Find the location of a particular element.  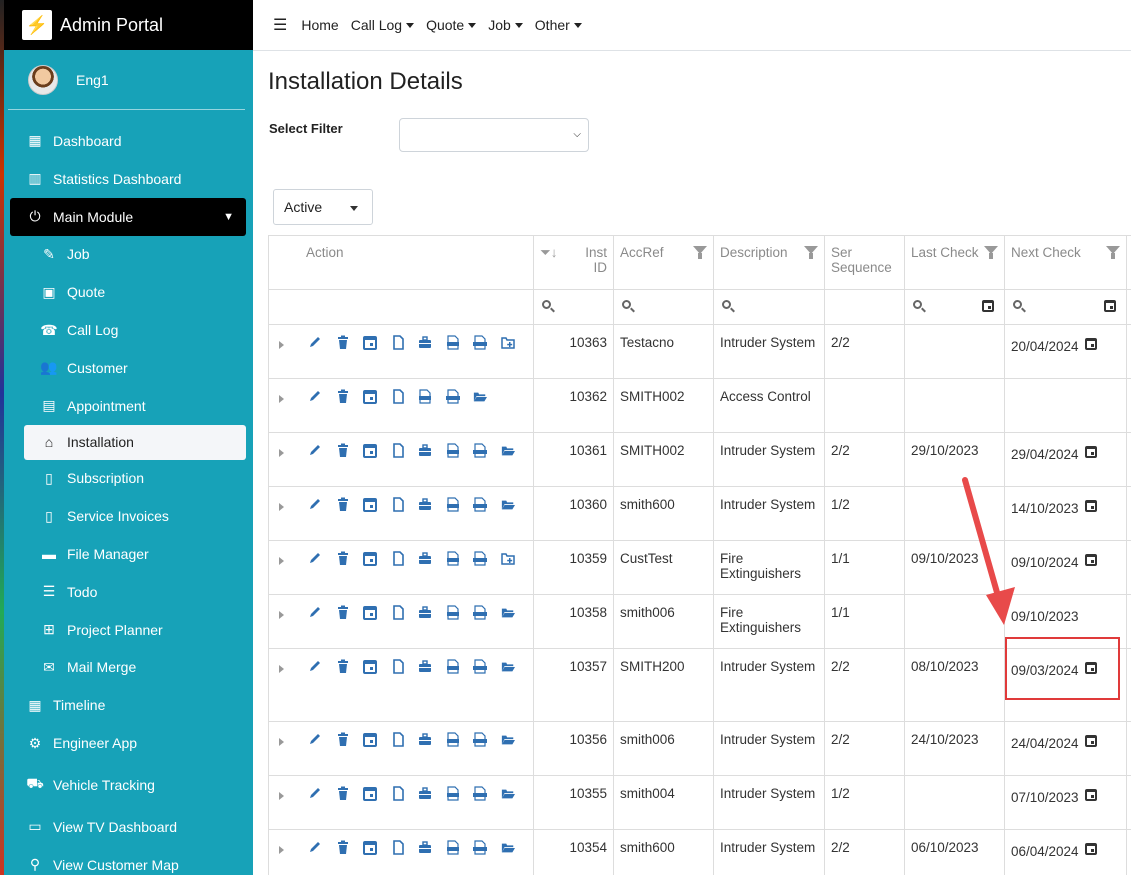

sidebar-item-mail-merge: ✉ Mail Merge is located at coordinates (126, 668).